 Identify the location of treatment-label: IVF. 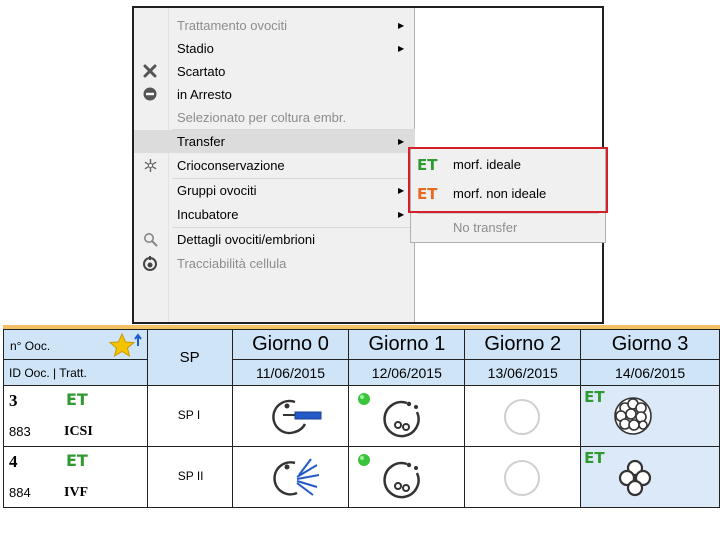
(76, 492).